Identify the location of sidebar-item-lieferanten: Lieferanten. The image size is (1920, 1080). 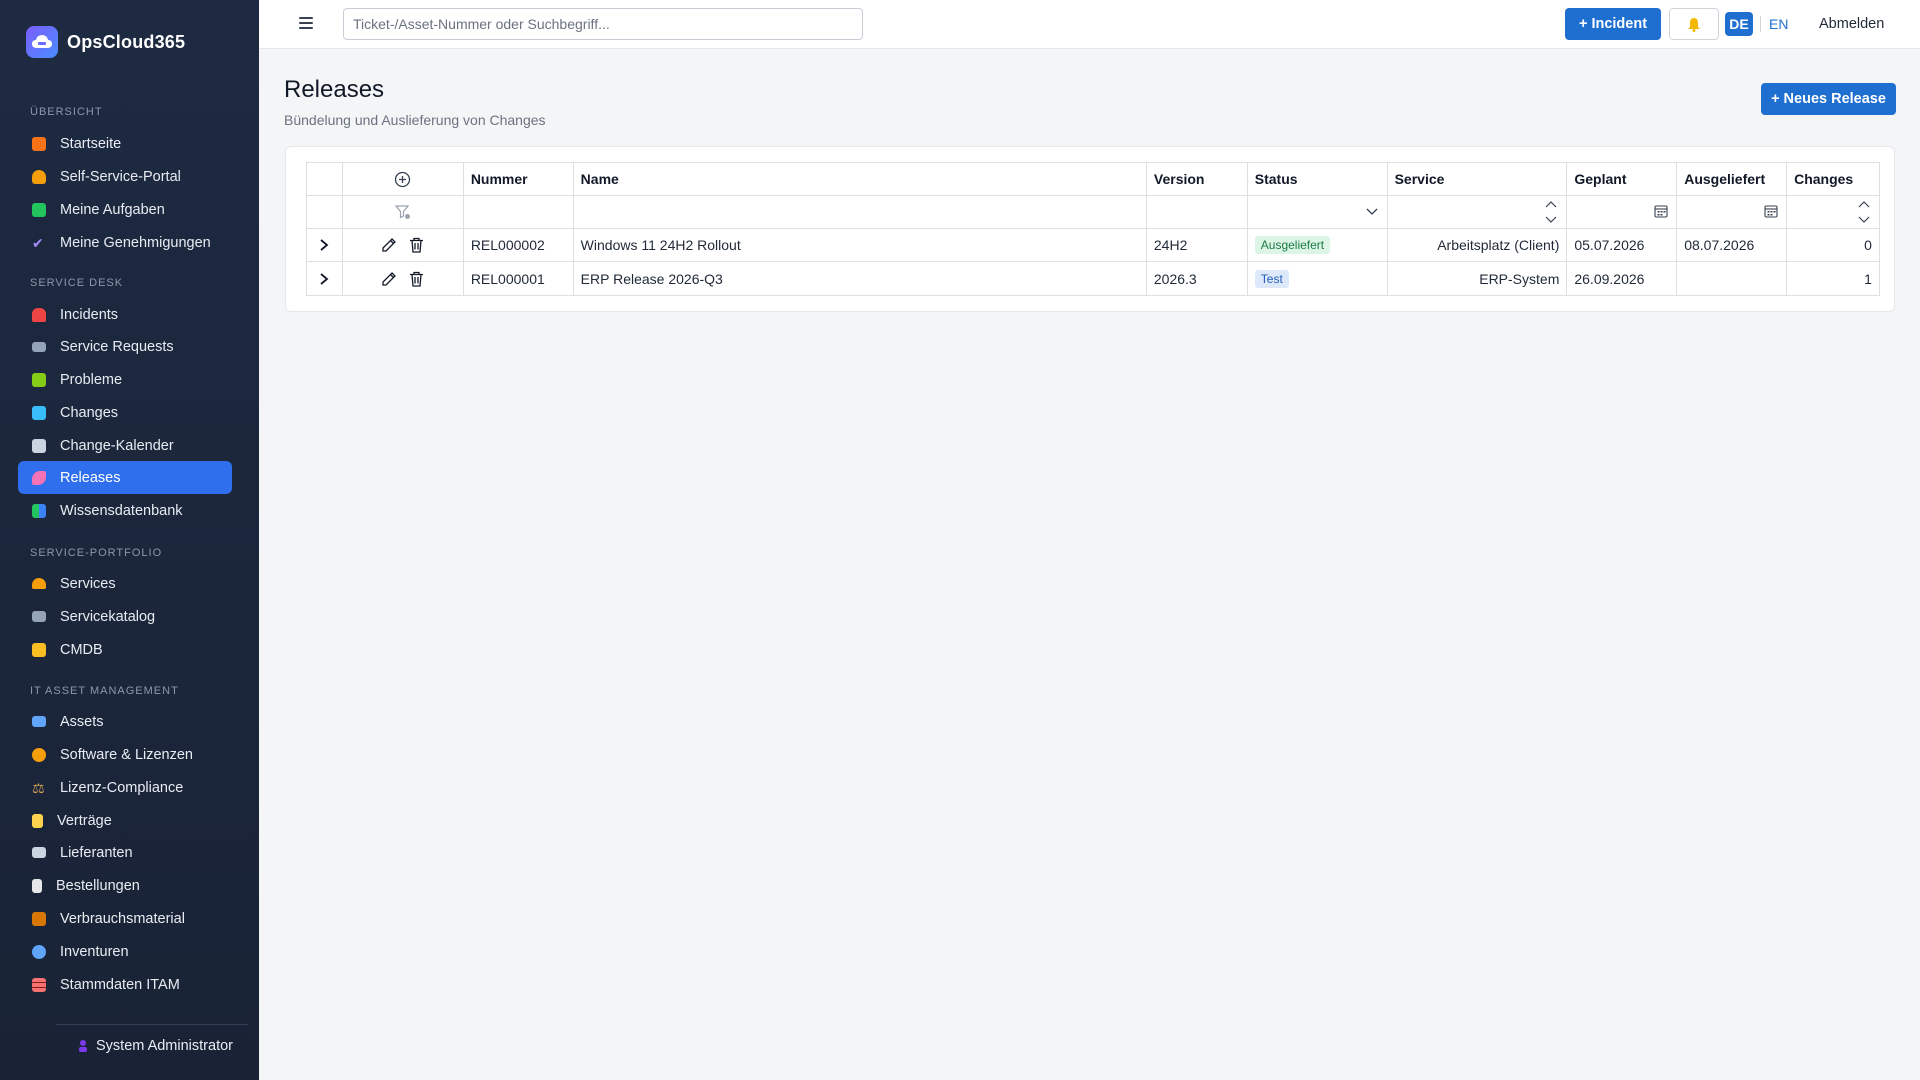
(125, 852).